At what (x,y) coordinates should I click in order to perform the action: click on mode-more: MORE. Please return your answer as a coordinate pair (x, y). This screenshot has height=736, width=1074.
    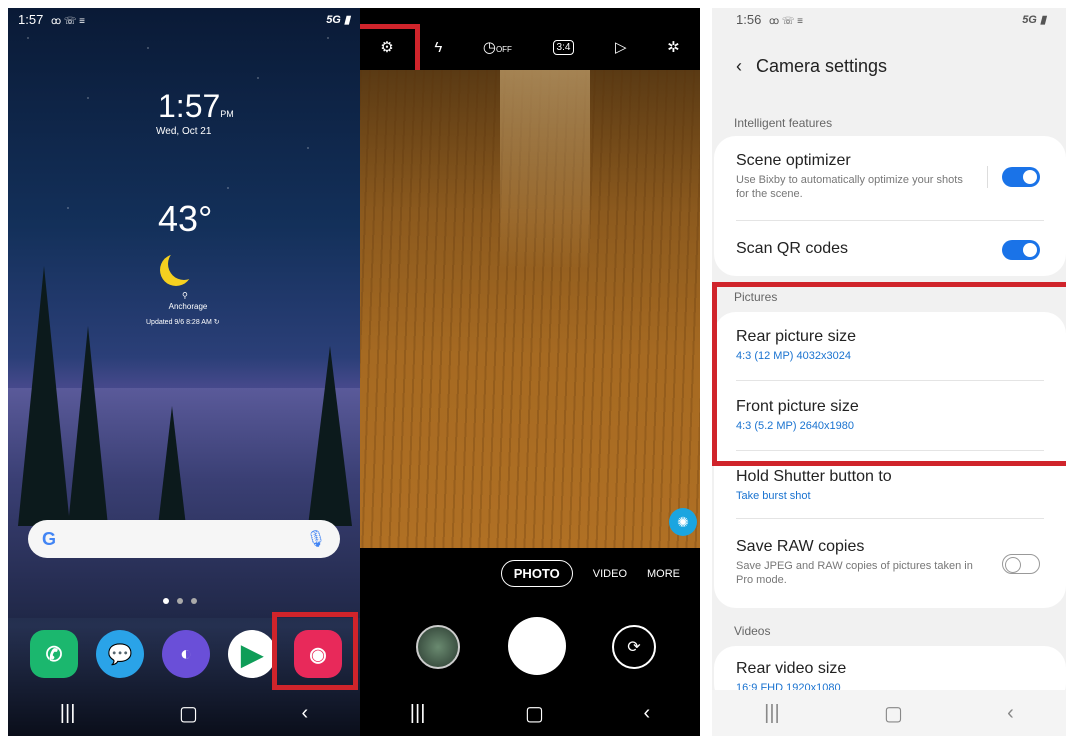
    Looking at the image, I should click on (663, 574).